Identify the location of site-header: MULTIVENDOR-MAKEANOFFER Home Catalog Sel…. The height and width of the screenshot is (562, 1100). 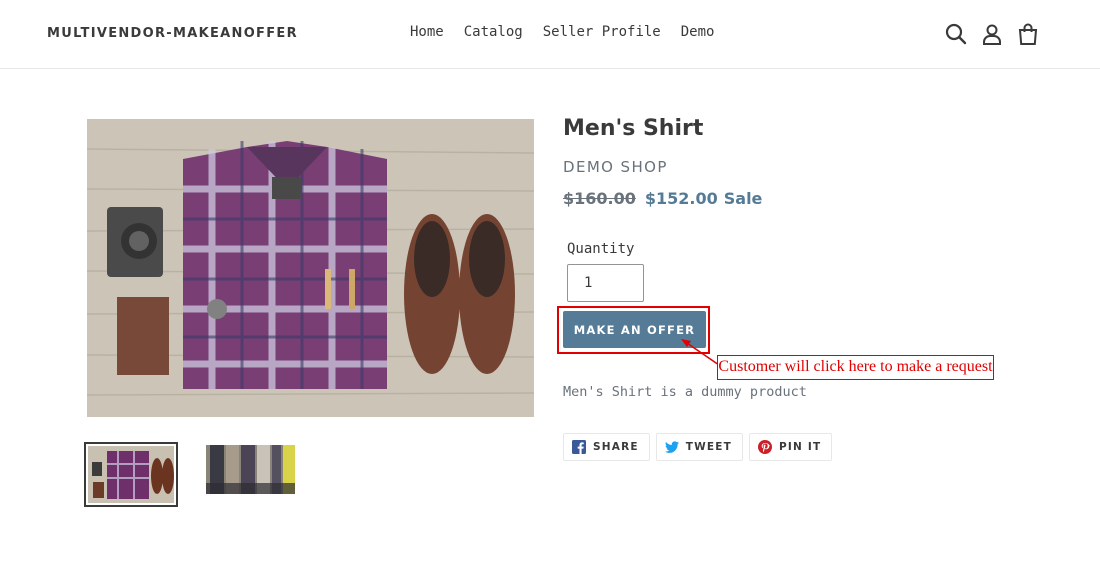
(550, 34).